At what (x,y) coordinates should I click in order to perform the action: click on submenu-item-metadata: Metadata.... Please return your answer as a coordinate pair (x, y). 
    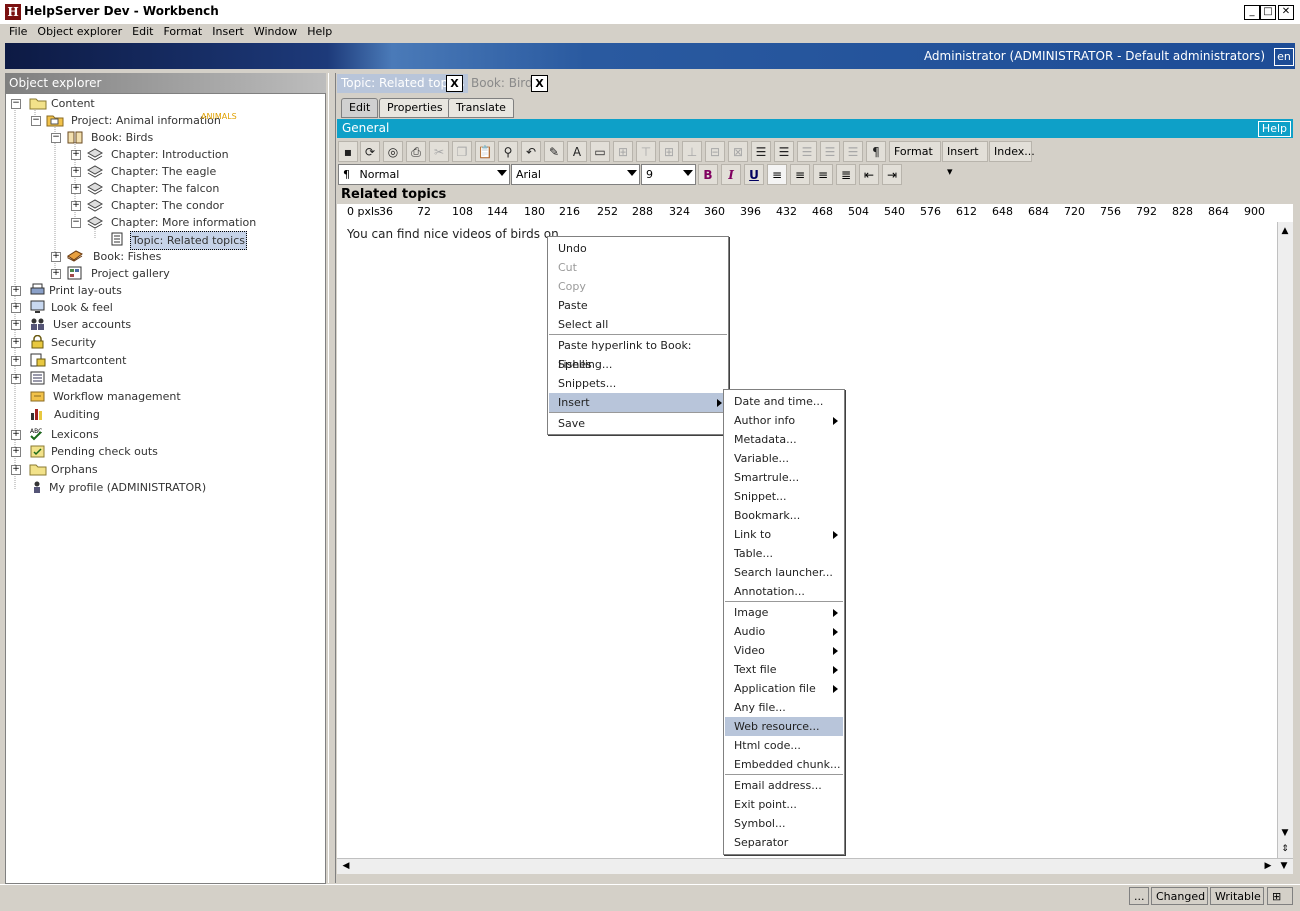
    Looking at the image, I should click on (784, 439).